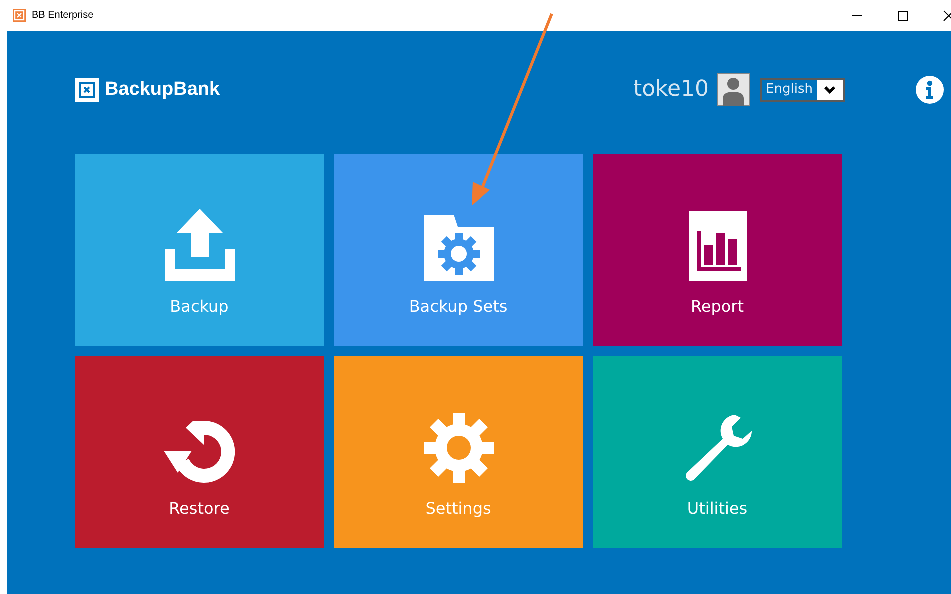  What do you see at coordinates (903, 16) in the screenshot?
I see `maximize-icon` at bounding box center [903, 16].